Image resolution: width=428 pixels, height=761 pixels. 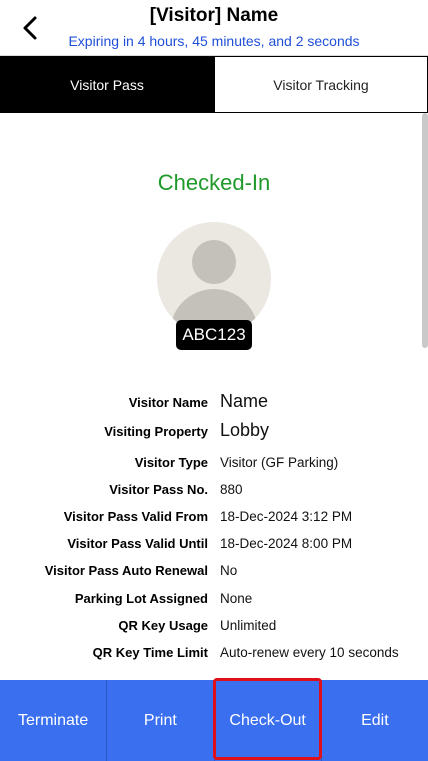 I want to click on detail-row-parking-lot: Parking Lot Assigned None, so click(x=214, y=604).